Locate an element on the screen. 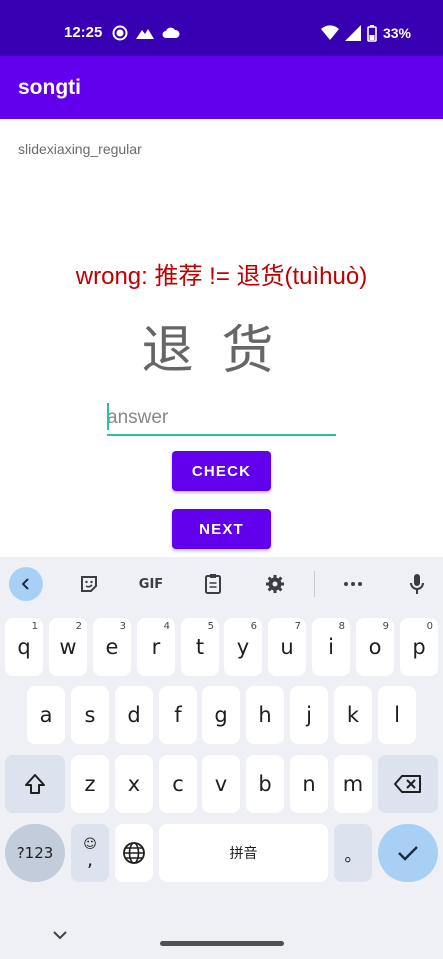 This screenshot has height=959, width=443. hide-keyboard-button is located at coordinates (60, 934).